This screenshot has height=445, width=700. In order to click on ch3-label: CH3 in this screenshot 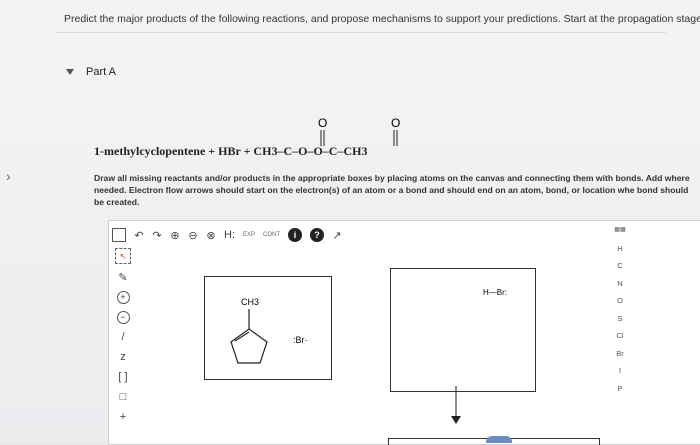, I will do `click(250, 302)`.